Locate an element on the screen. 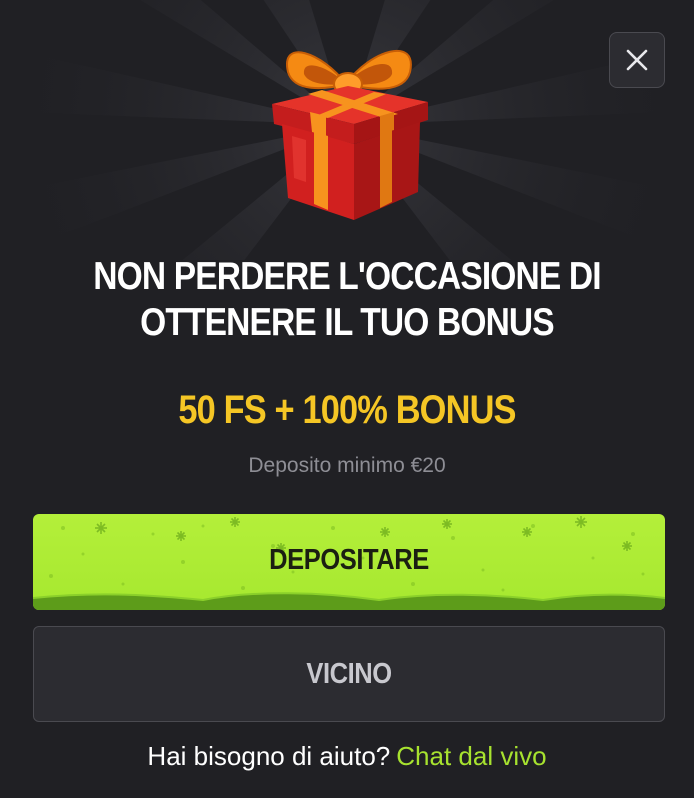 Image resolution: width=694 pixels, height=798 pixels. help-line: Hai bisogno di aiuto? Chat dal vivo is located at coordinates (347, 756).